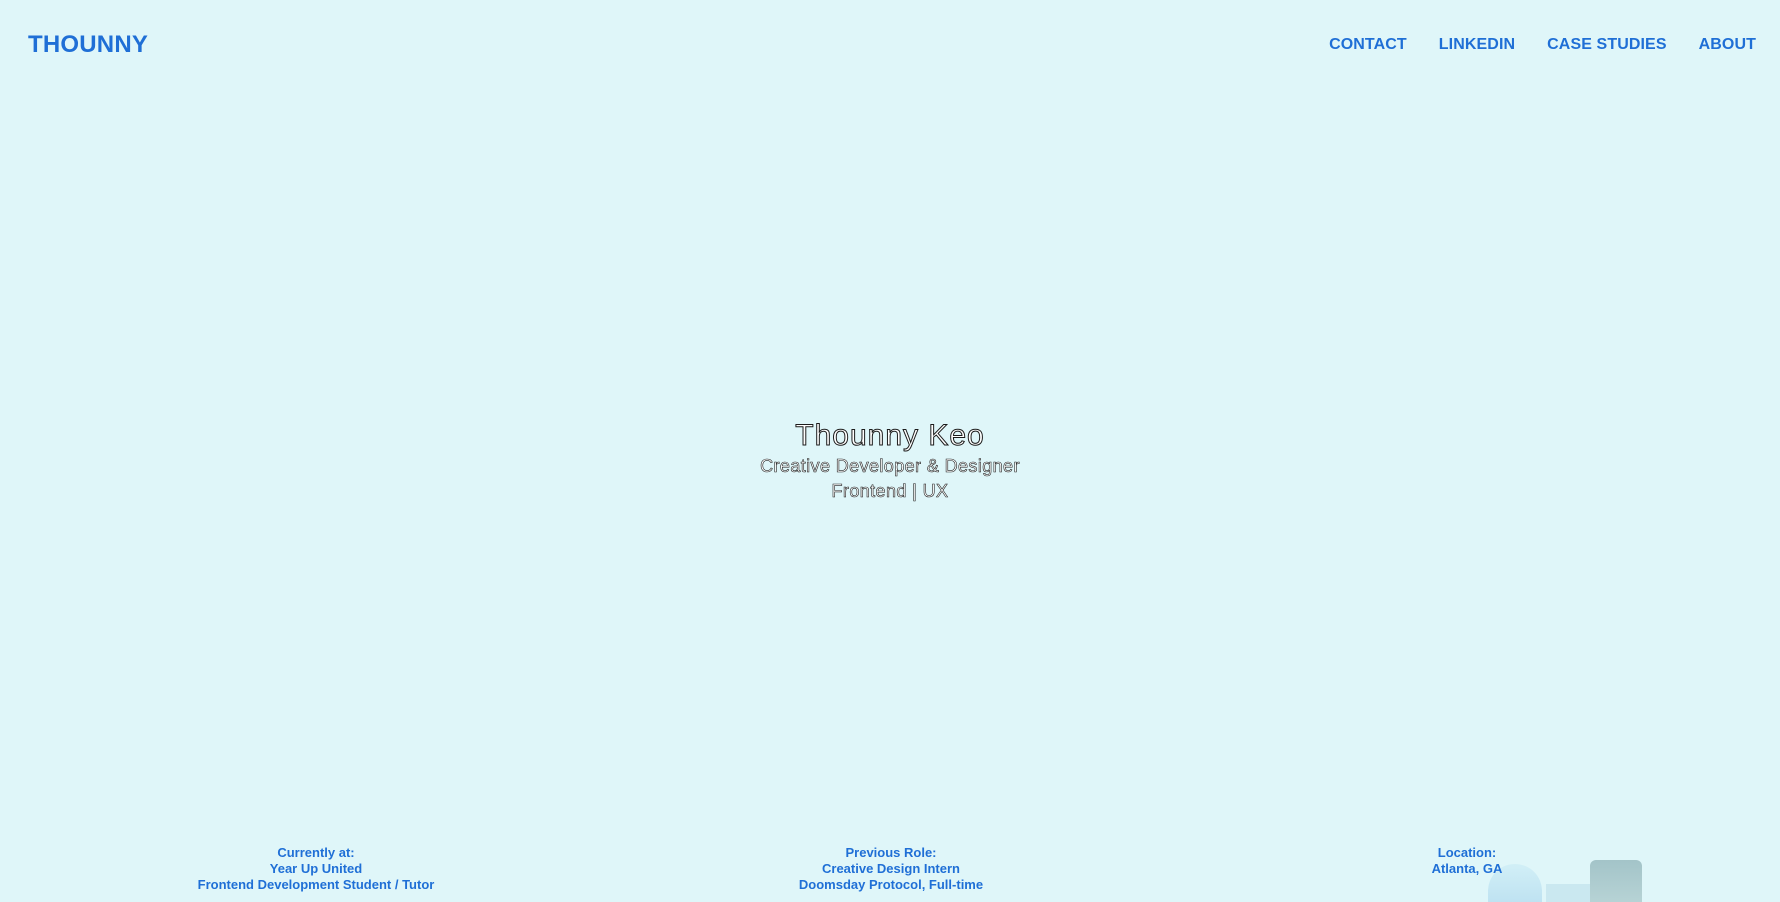  What do you see at coordinates (890, 436) in the screenshot?
I see `hero-name: Thounny Keo` at bounding box center [890, 436].